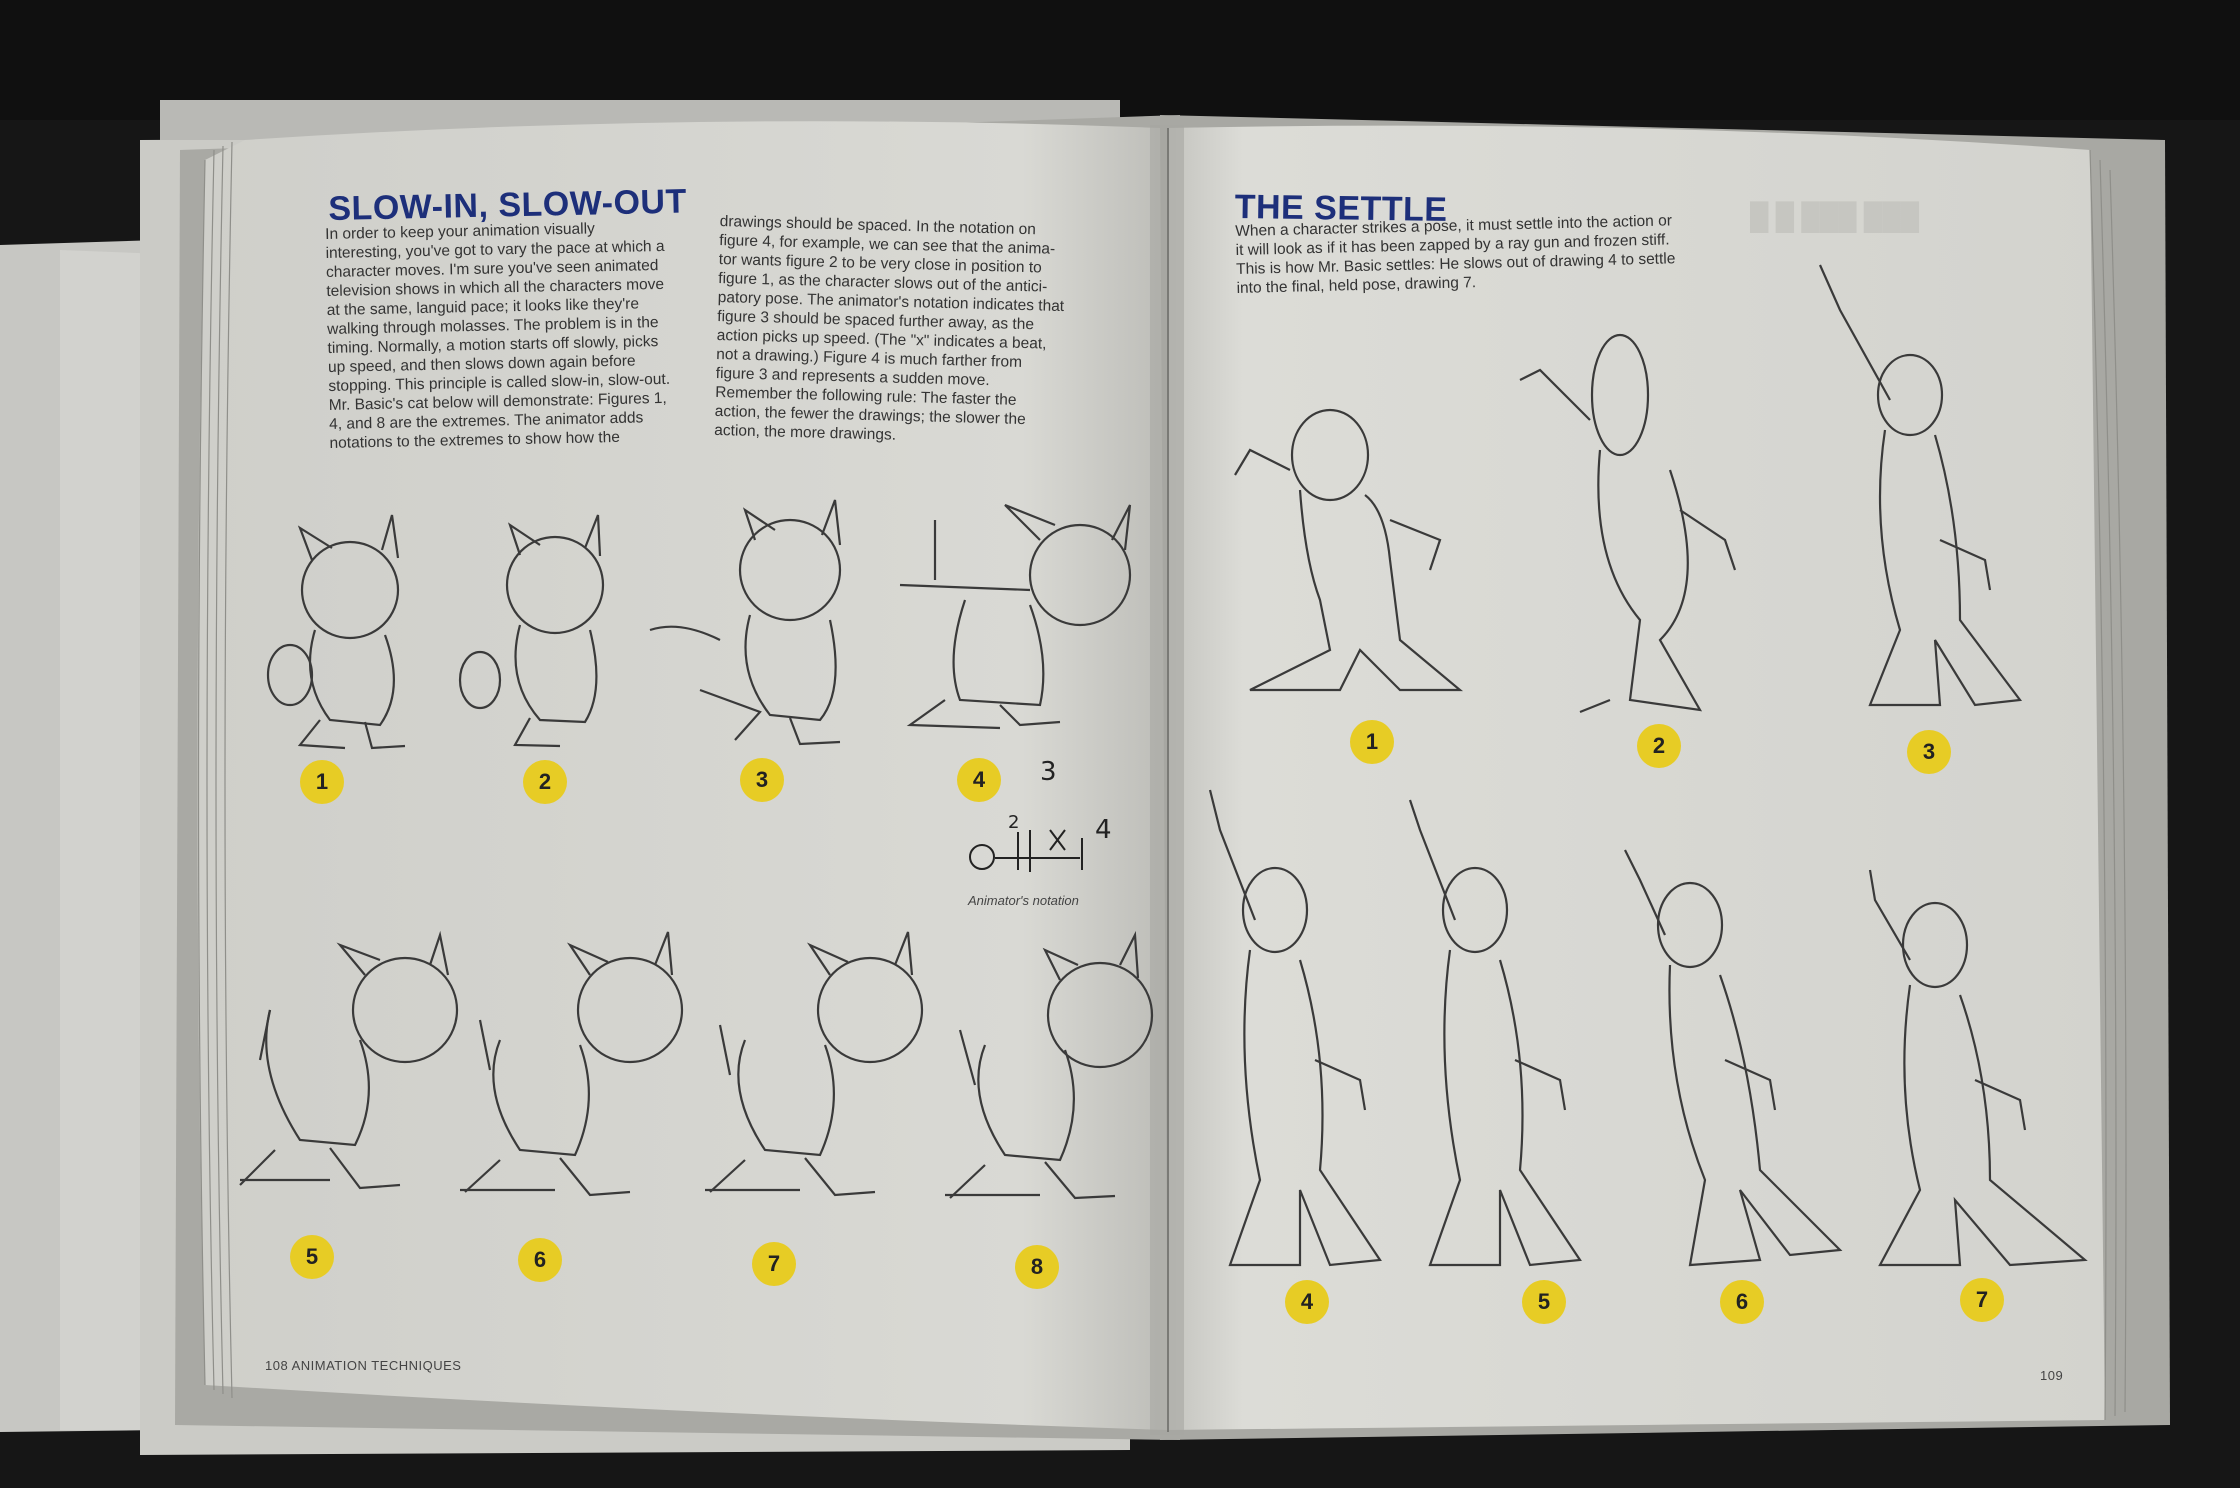 The width and height of the screenshot is (2240, 1488). I want to click on settle-figure-number-2: 2, so click(1659, 746).